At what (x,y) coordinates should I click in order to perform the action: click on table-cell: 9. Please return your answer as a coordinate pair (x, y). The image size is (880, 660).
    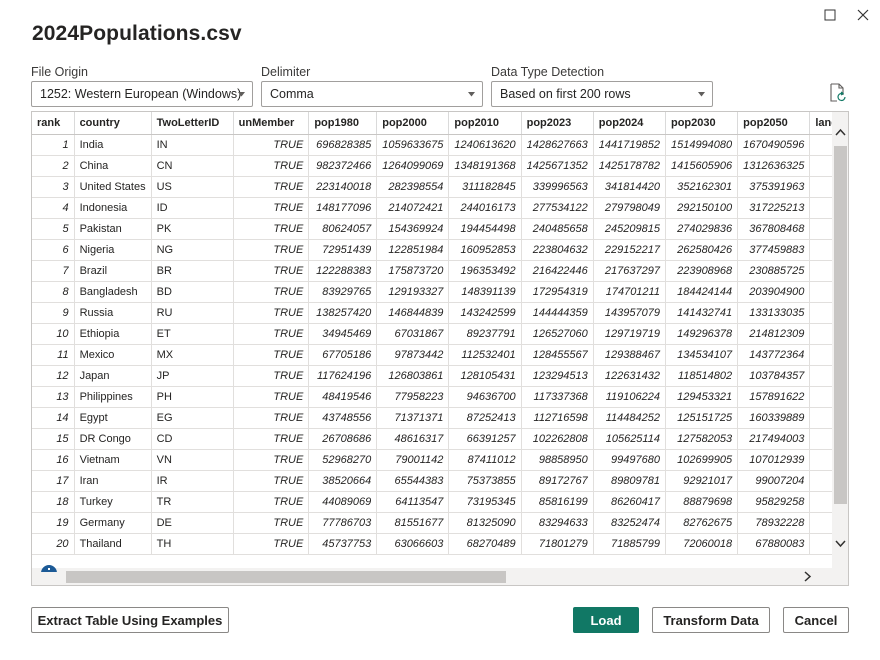
    Looking at the image, I should click on (53, 313).